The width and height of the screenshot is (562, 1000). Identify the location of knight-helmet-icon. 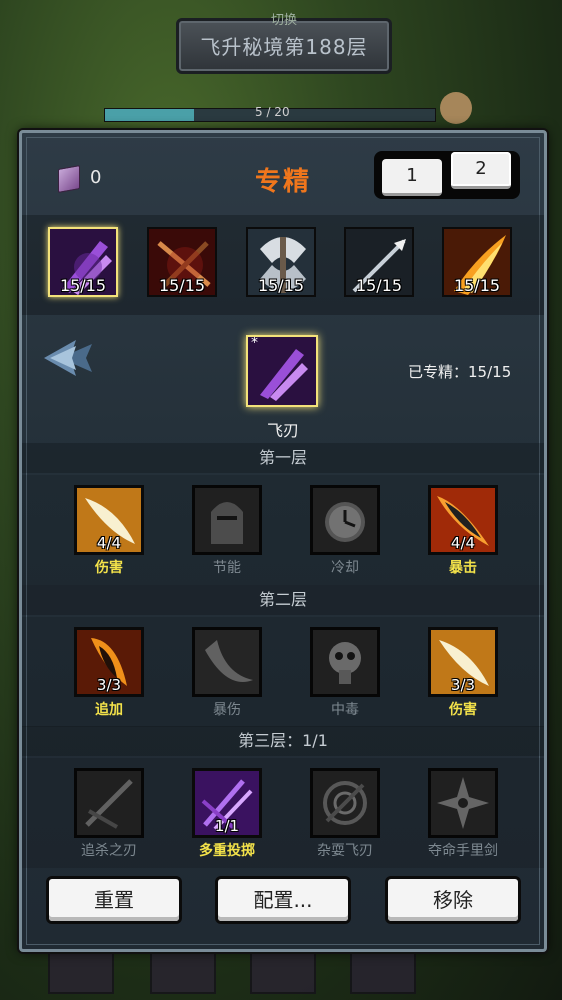
(227, 520).